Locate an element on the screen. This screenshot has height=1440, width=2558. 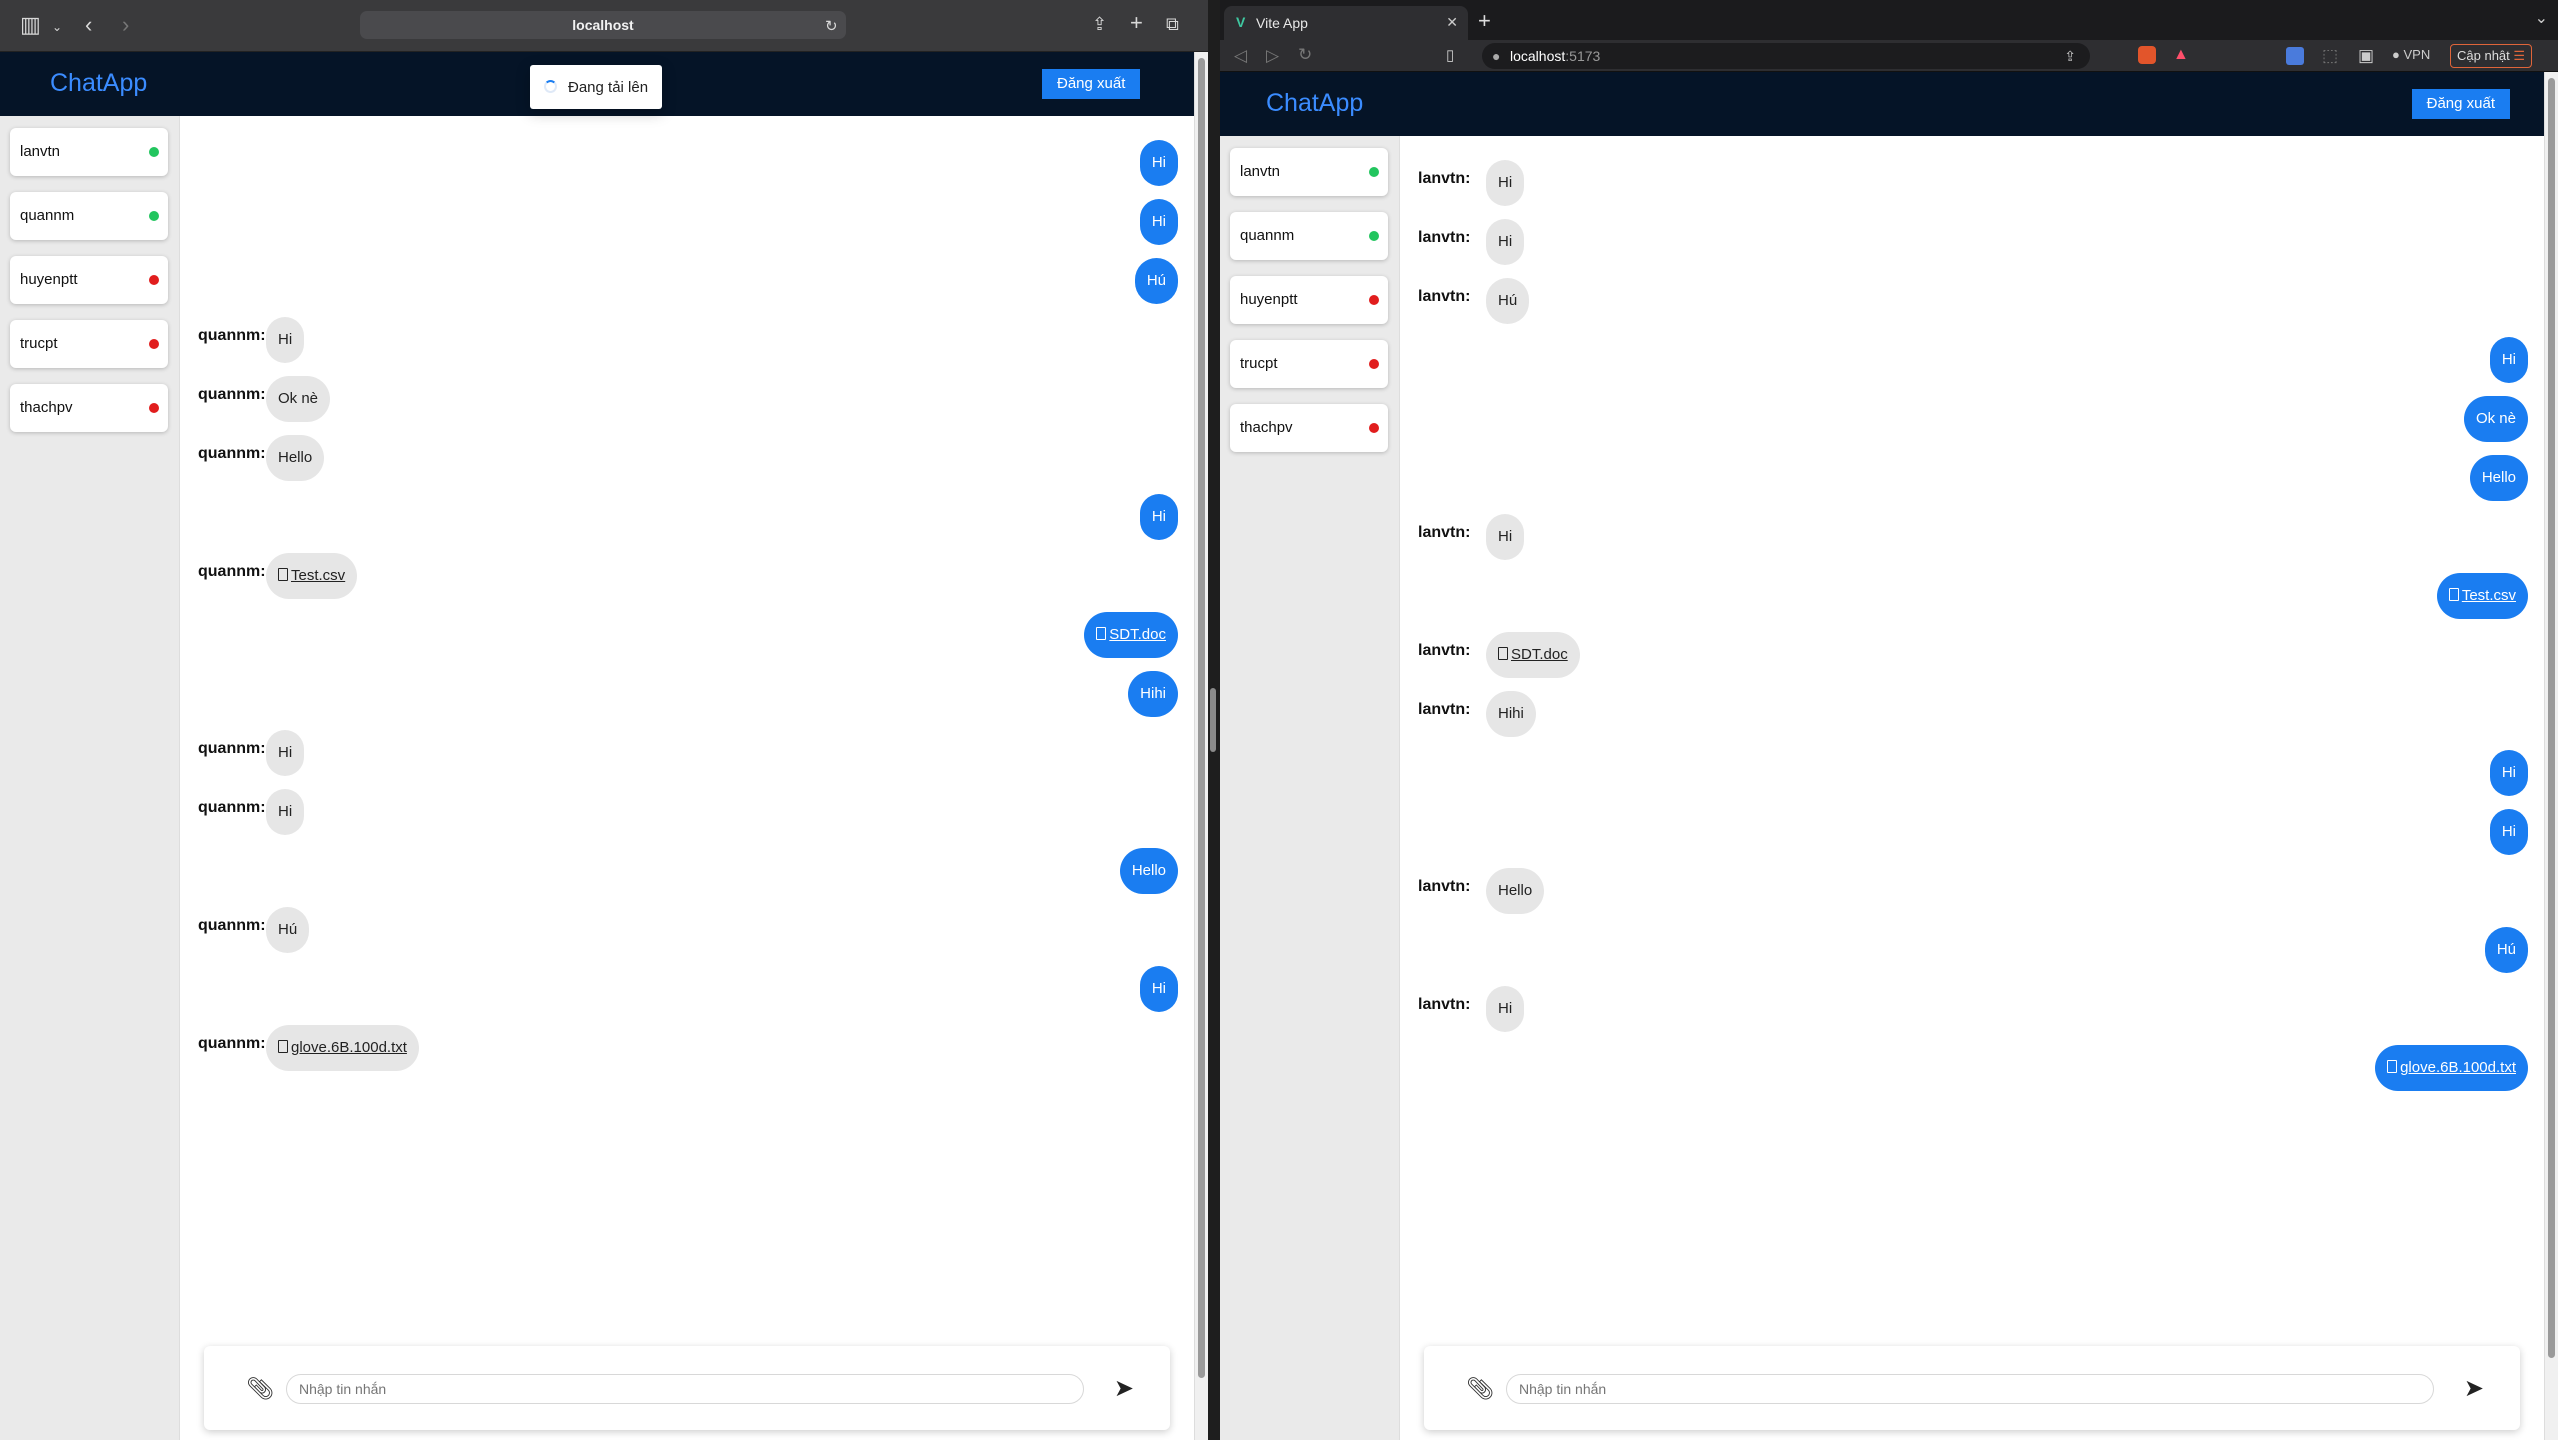
message-row: glove.6B.100d.txt is located at coordinates (1972, 1068).